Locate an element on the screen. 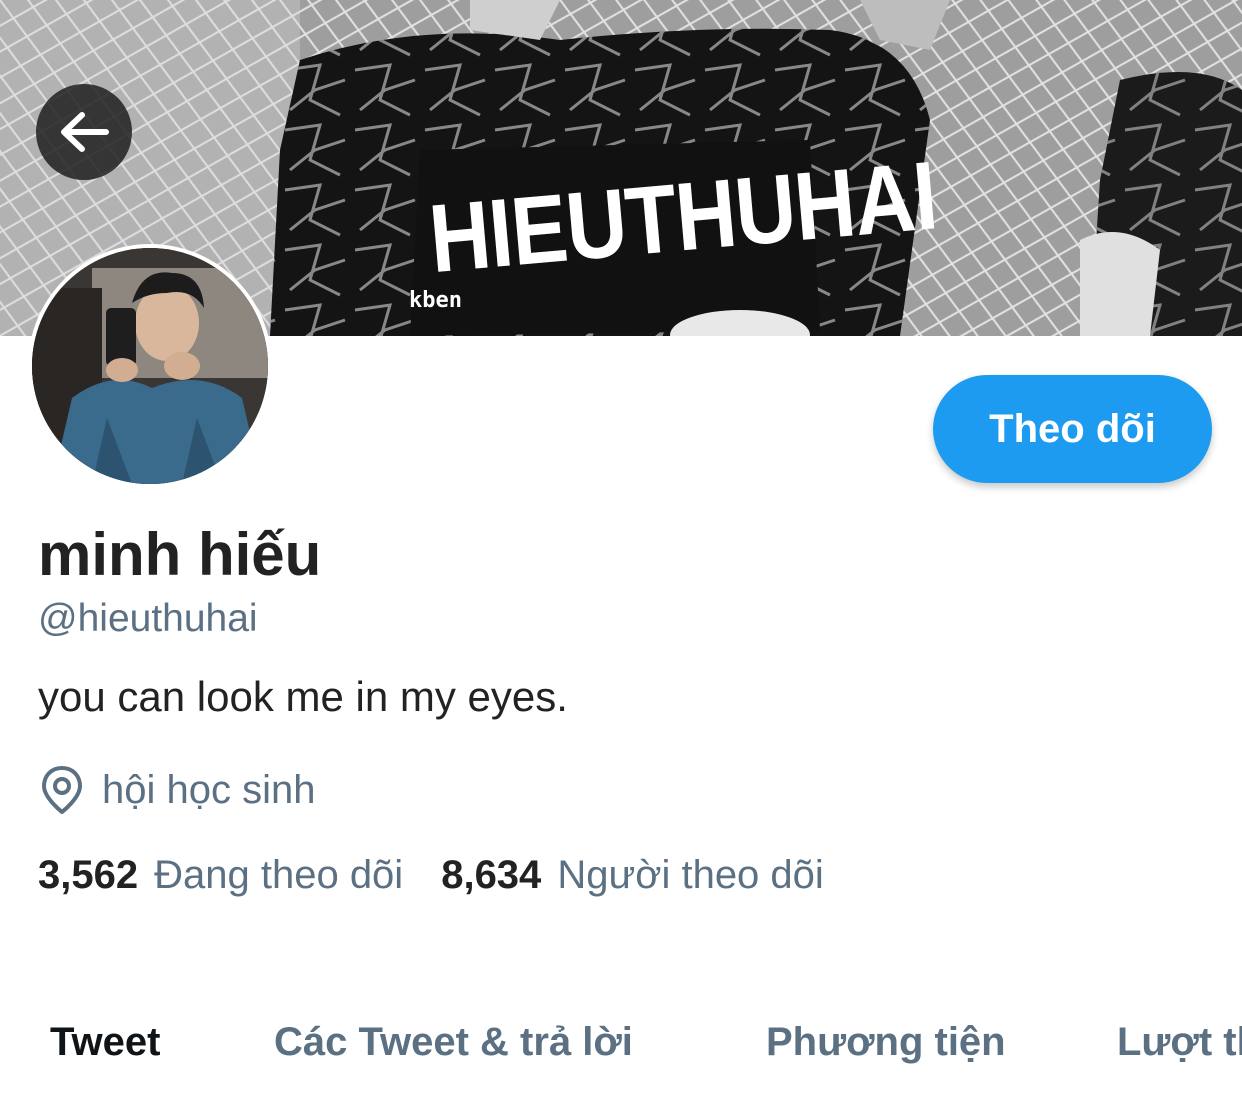 The image size is (1242, 1106). followers-stat: 8,634 Người theo dõi is located at coordinates (632, 875).